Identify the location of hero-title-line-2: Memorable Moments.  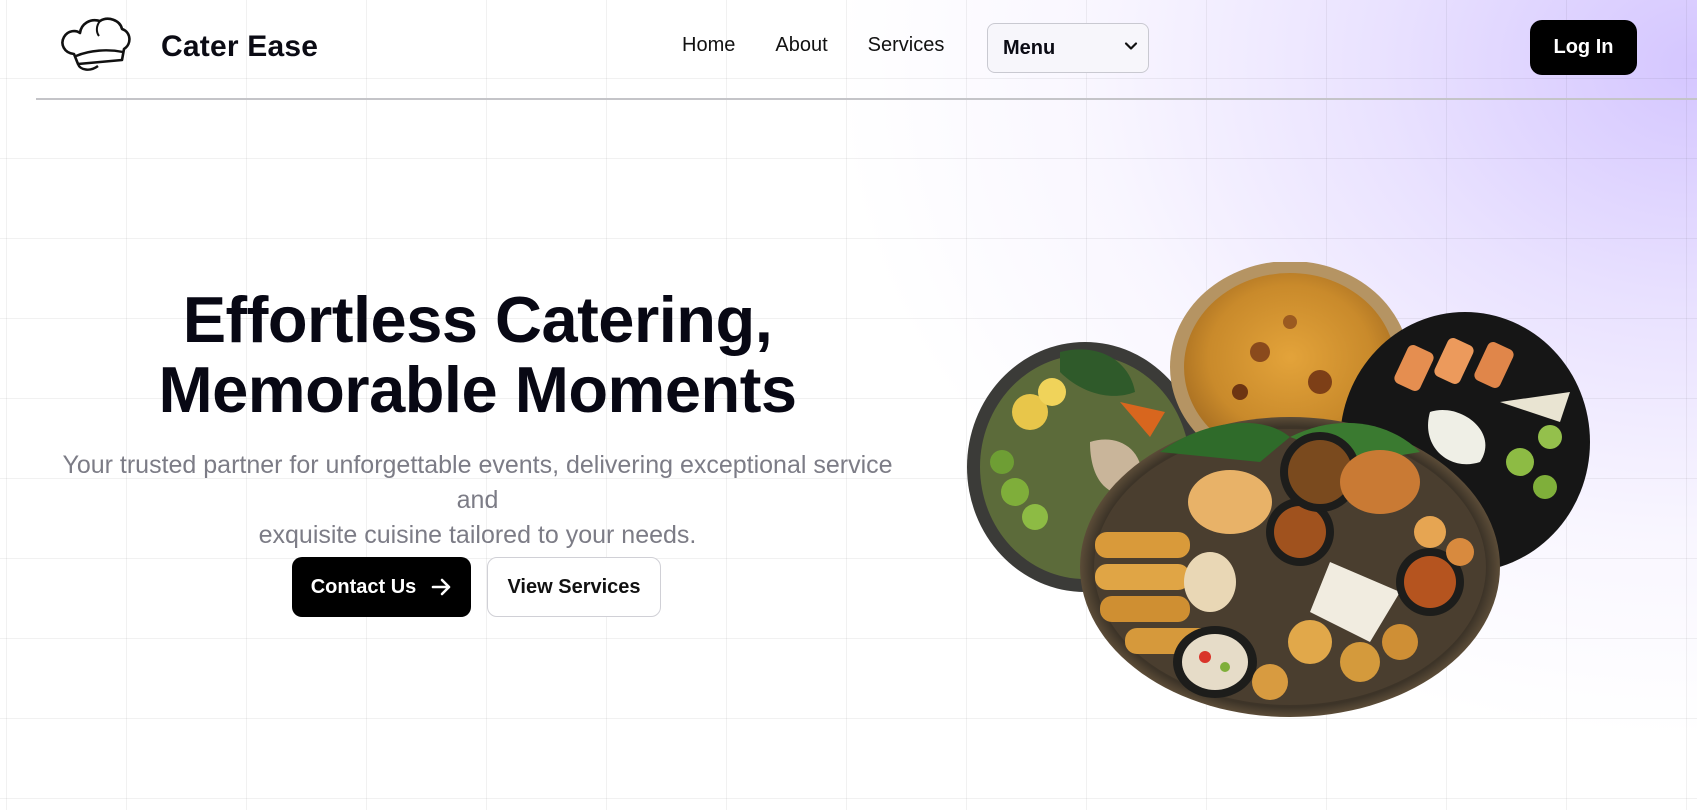
(477, 389).